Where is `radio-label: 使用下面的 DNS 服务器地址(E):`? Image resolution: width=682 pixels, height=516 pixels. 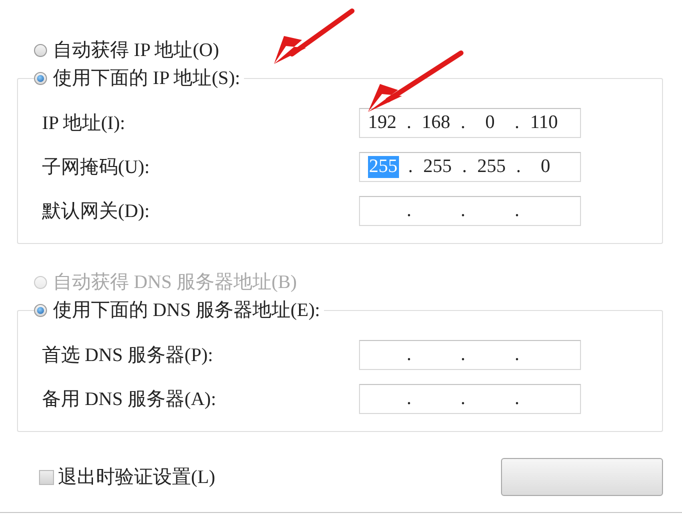 radio-label: 使用下面的 DNS 服务器地址(E): is located at coordinates (186, 310).